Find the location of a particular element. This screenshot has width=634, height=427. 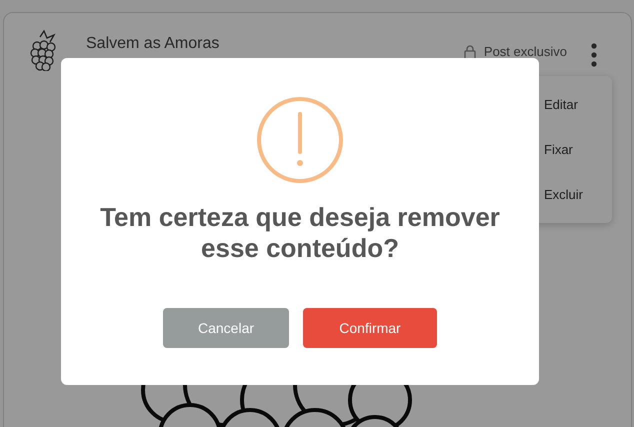

exclusive-label: Post exclusivo is located at coordinates (525, 51).